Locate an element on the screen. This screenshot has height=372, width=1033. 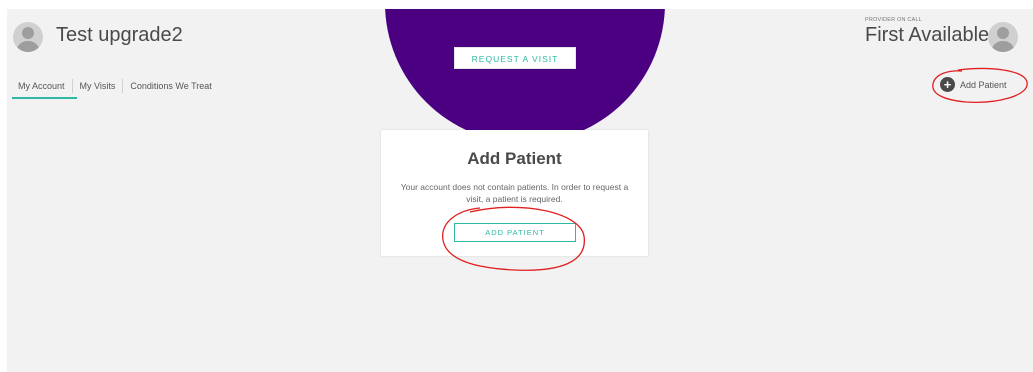
add-patient-button: ADD PATIENT is located at coordinates (515, 232).